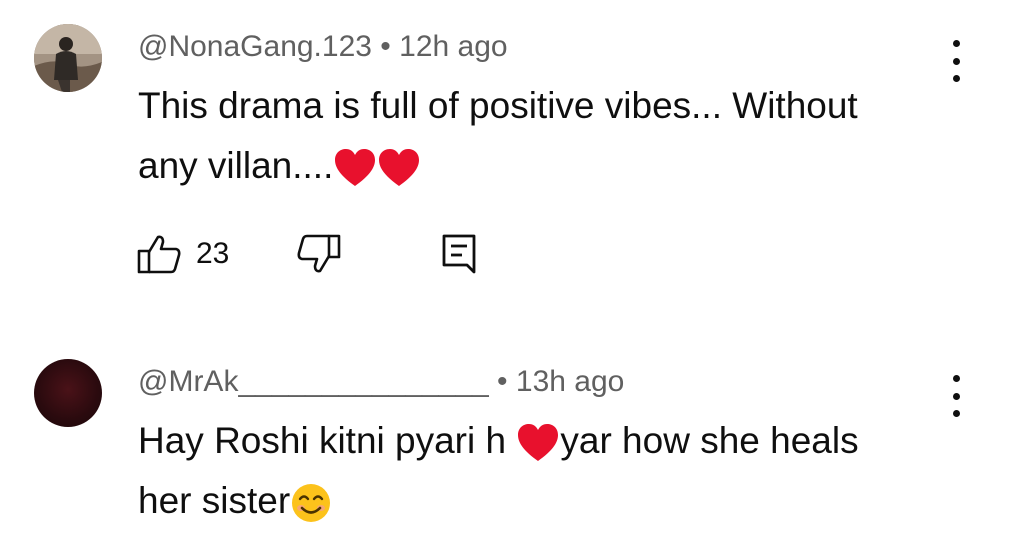 This screenshot has height=535, width=1024. Describe the element at coordinates (313, 381) in the screenshot. I see `author-name: @MrAk_______________` at that location.